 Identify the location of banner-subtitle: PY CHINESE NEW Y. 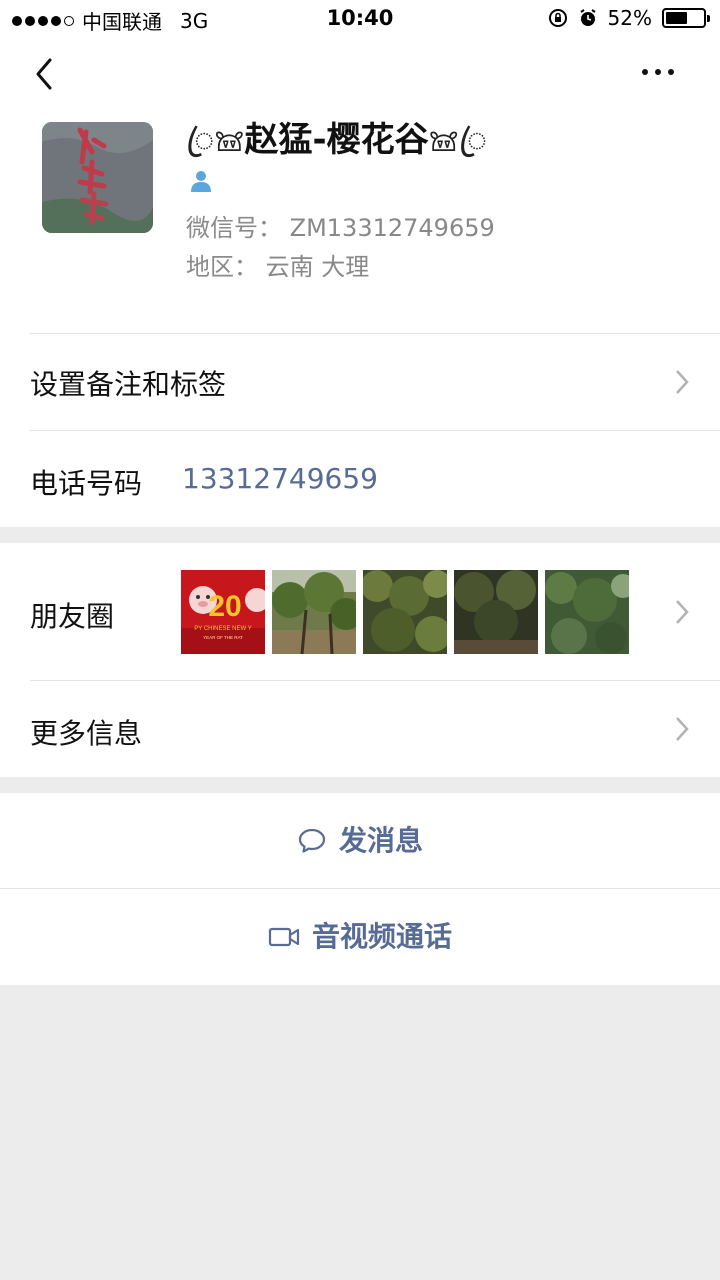
(222, 629).